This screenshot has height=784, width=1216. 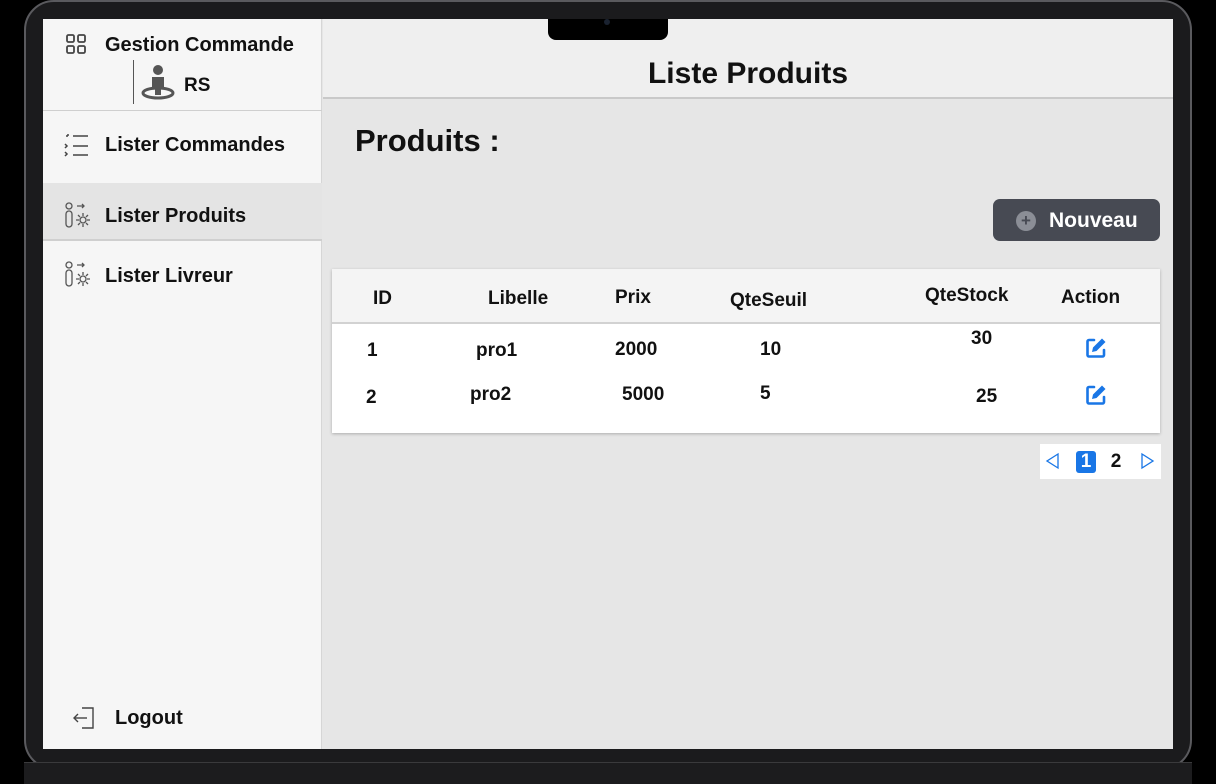 What do you see at coordinates (1100, 461) in the screenshot?
I see `pagination: 1 2` at bounding box center [1100, 461].